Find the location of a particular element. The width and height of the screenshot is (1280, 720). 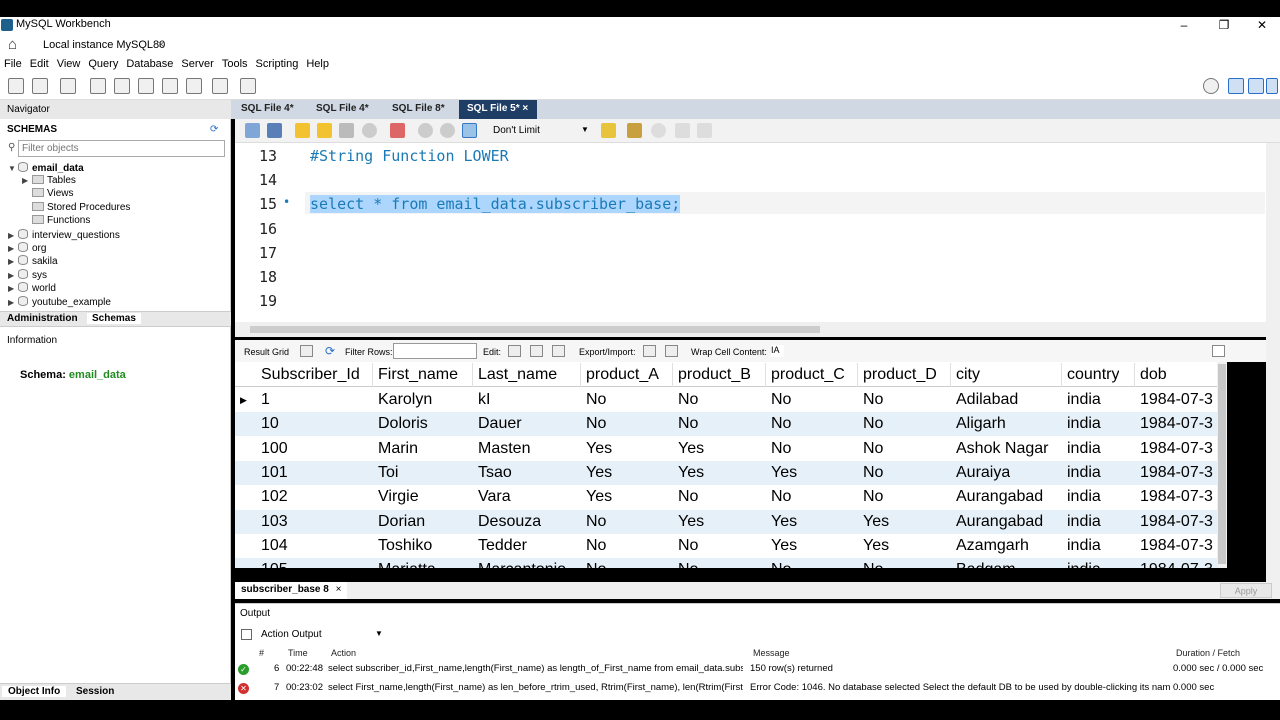

menu-file: File is located at coordinates (13, 64).